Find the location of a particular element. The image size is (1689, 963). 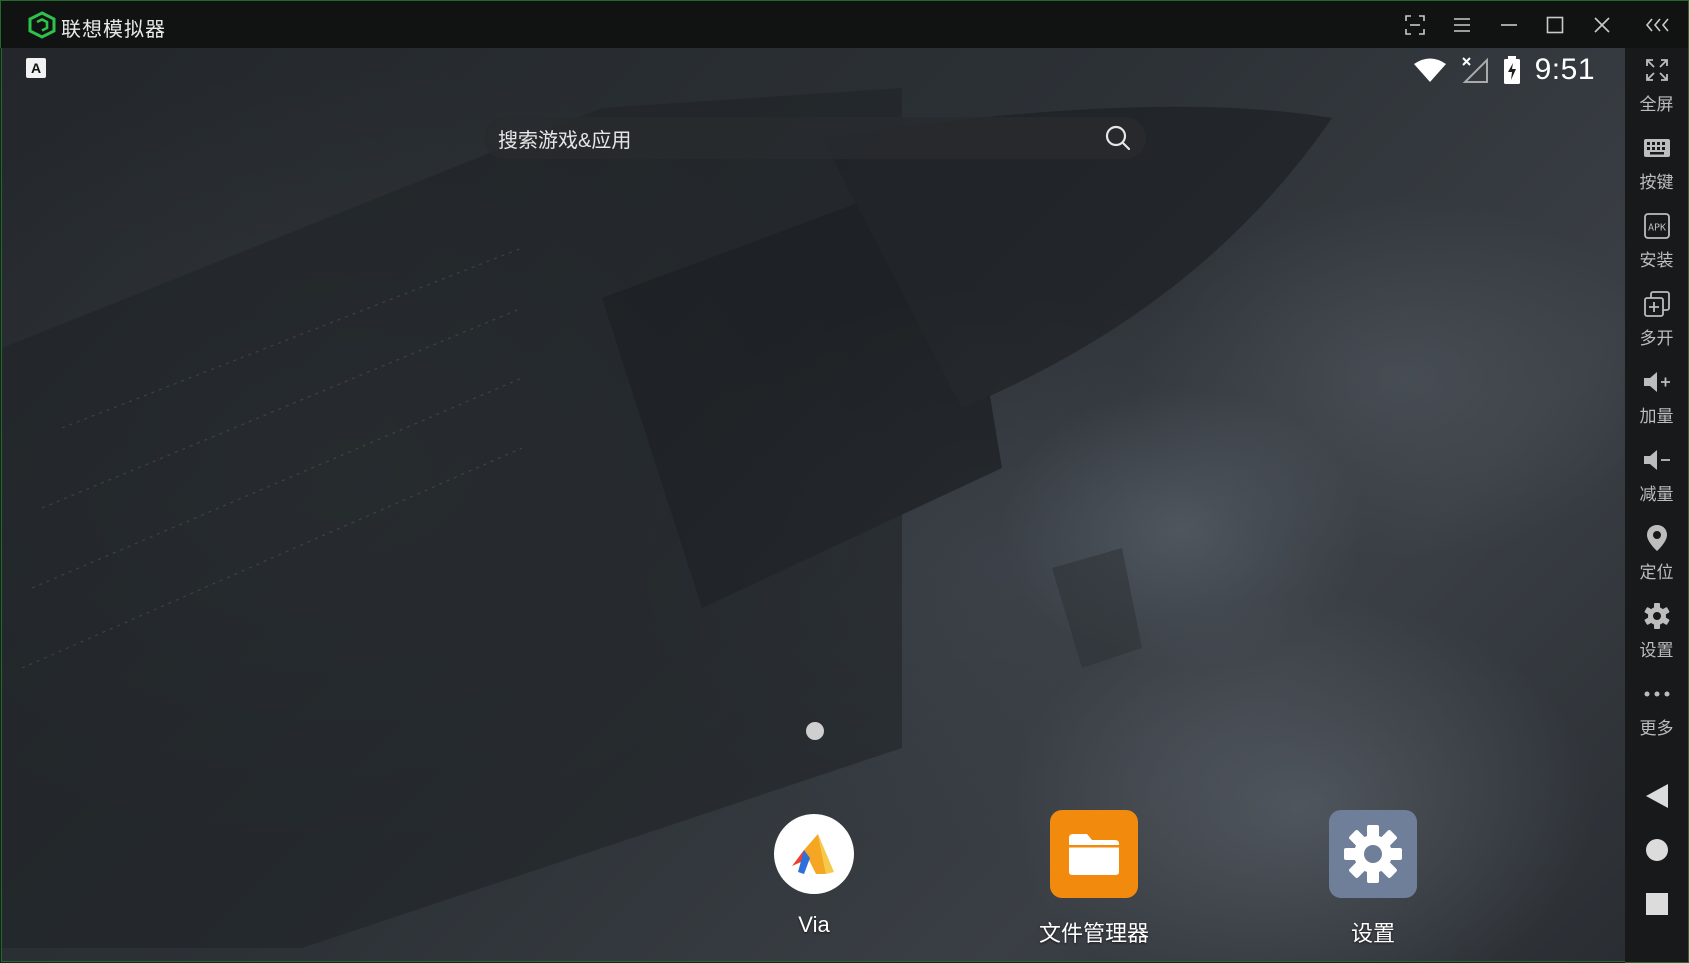

home-icon is located at coordinates (1656, 850).